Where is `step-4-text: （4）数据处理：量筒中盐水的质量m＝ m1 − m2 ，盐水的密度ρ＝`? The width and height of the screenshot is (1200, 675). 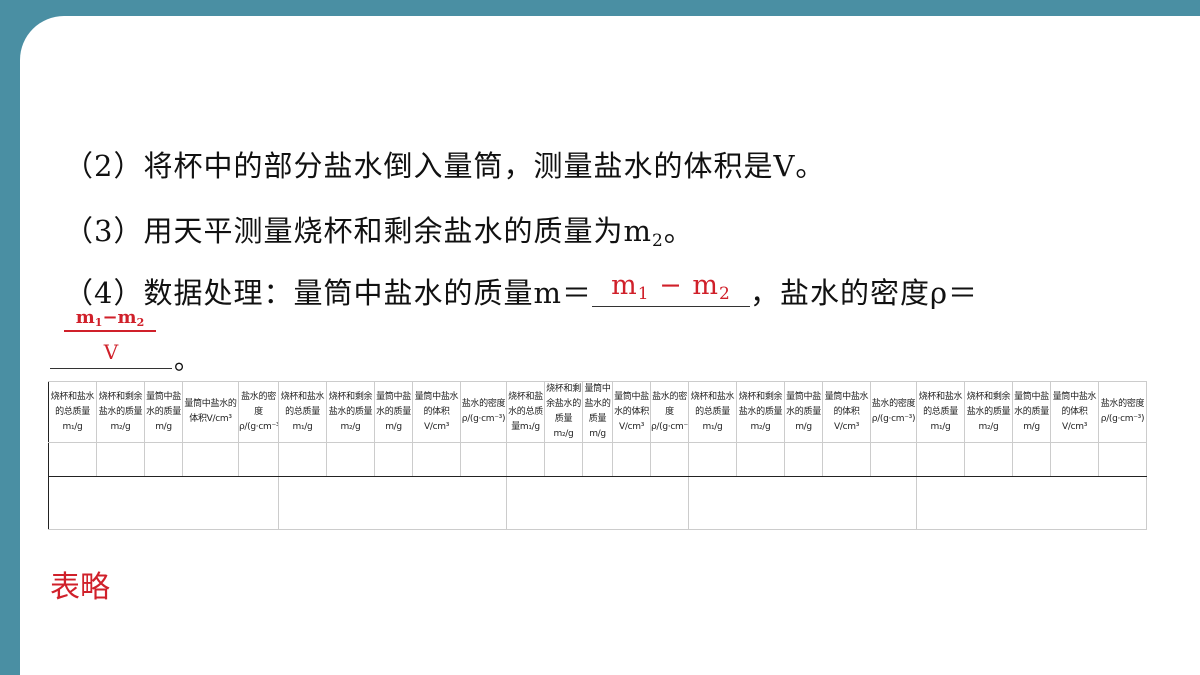 step-4-text: （4）数据处理：量筒中盐水的质量m＝ m1 − m2 ，盐水的密度ρ＝ is located at coordinates (521, 291).